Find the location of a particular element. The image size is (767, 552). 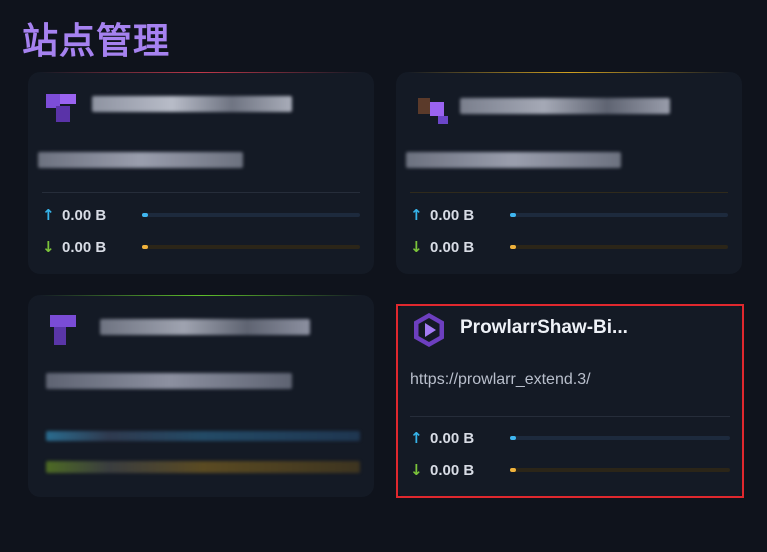

page-title: 站点管理 is located at coordinates (96, 41).